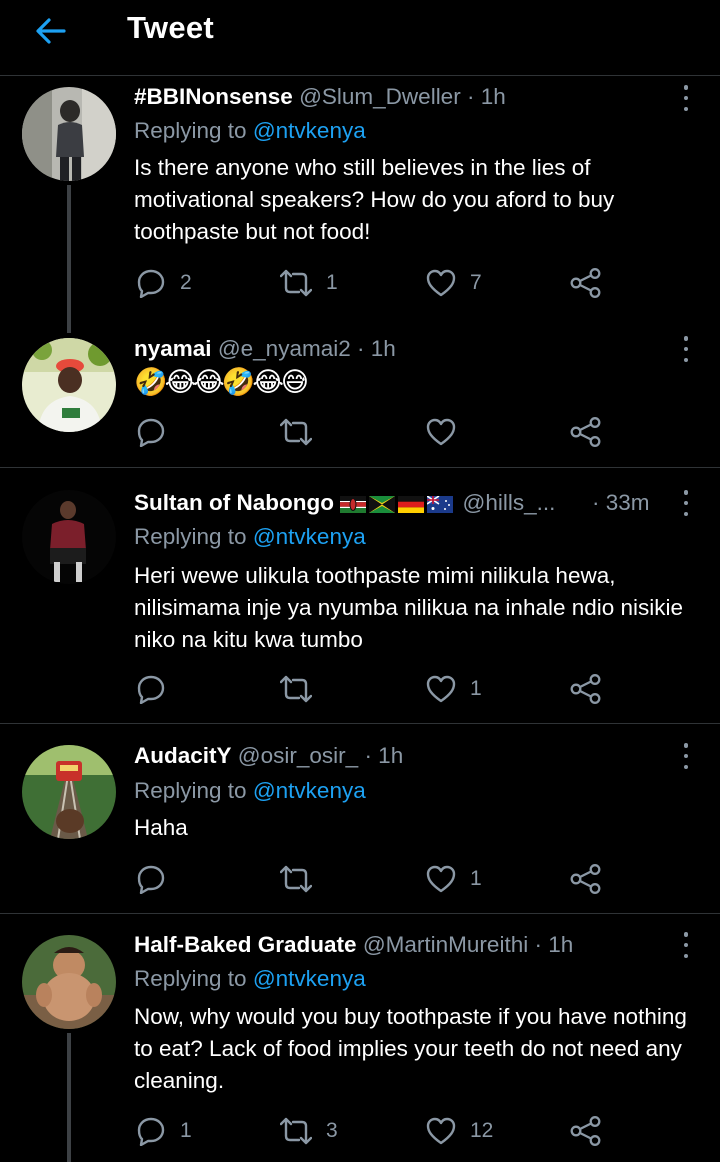 This screenshot has width=720, height=1162. I want to click on germany-flag-icon, so click(411, 504).